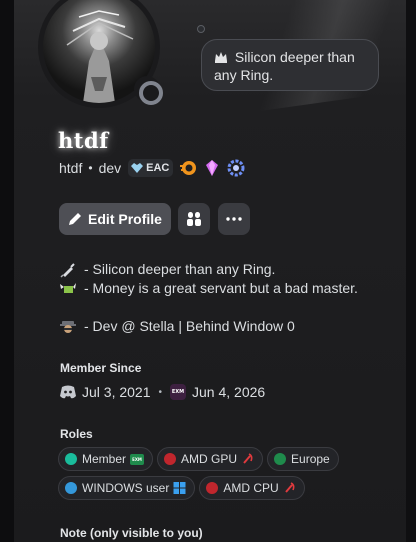  I want to click on windows-logo-icon, so click(179, 488).